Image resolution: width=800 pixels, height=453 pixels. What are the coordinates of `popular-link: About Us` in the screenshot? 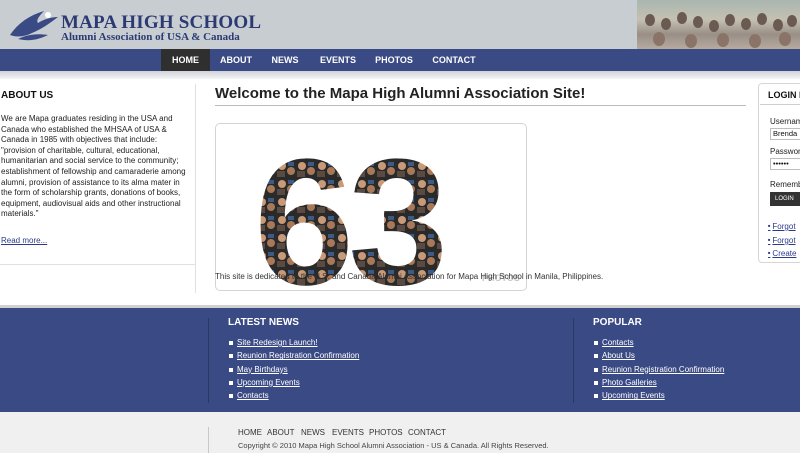 It's located at (658, 357).